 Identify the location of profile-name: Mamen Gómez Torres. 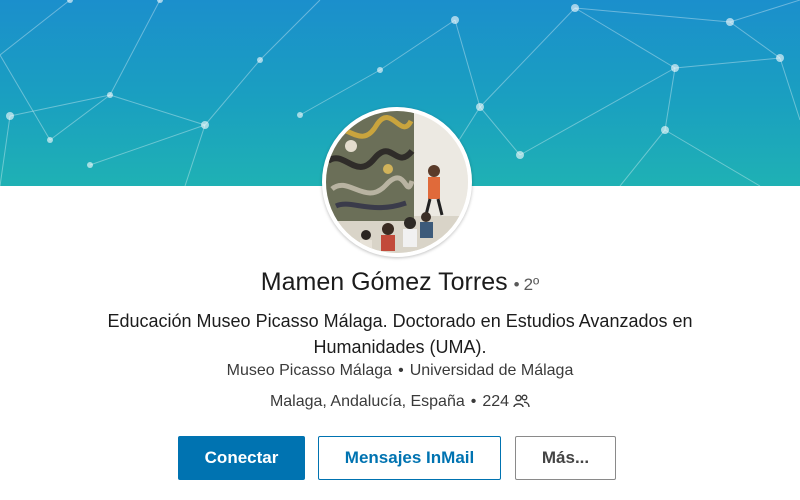
(384, 282).